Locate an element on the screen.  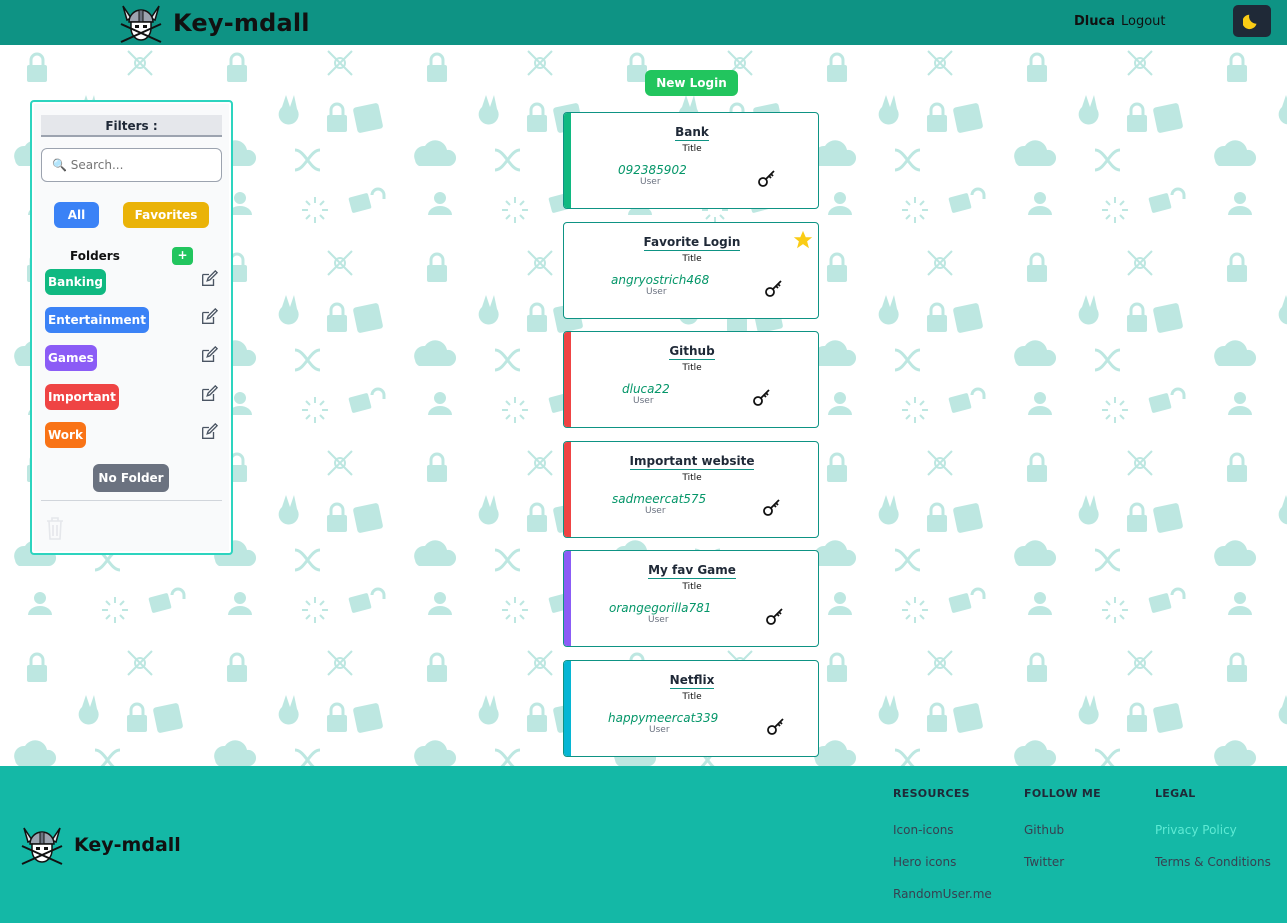
footer-link-terms: Terms & Conditions is located at coordinates (1213, 862).